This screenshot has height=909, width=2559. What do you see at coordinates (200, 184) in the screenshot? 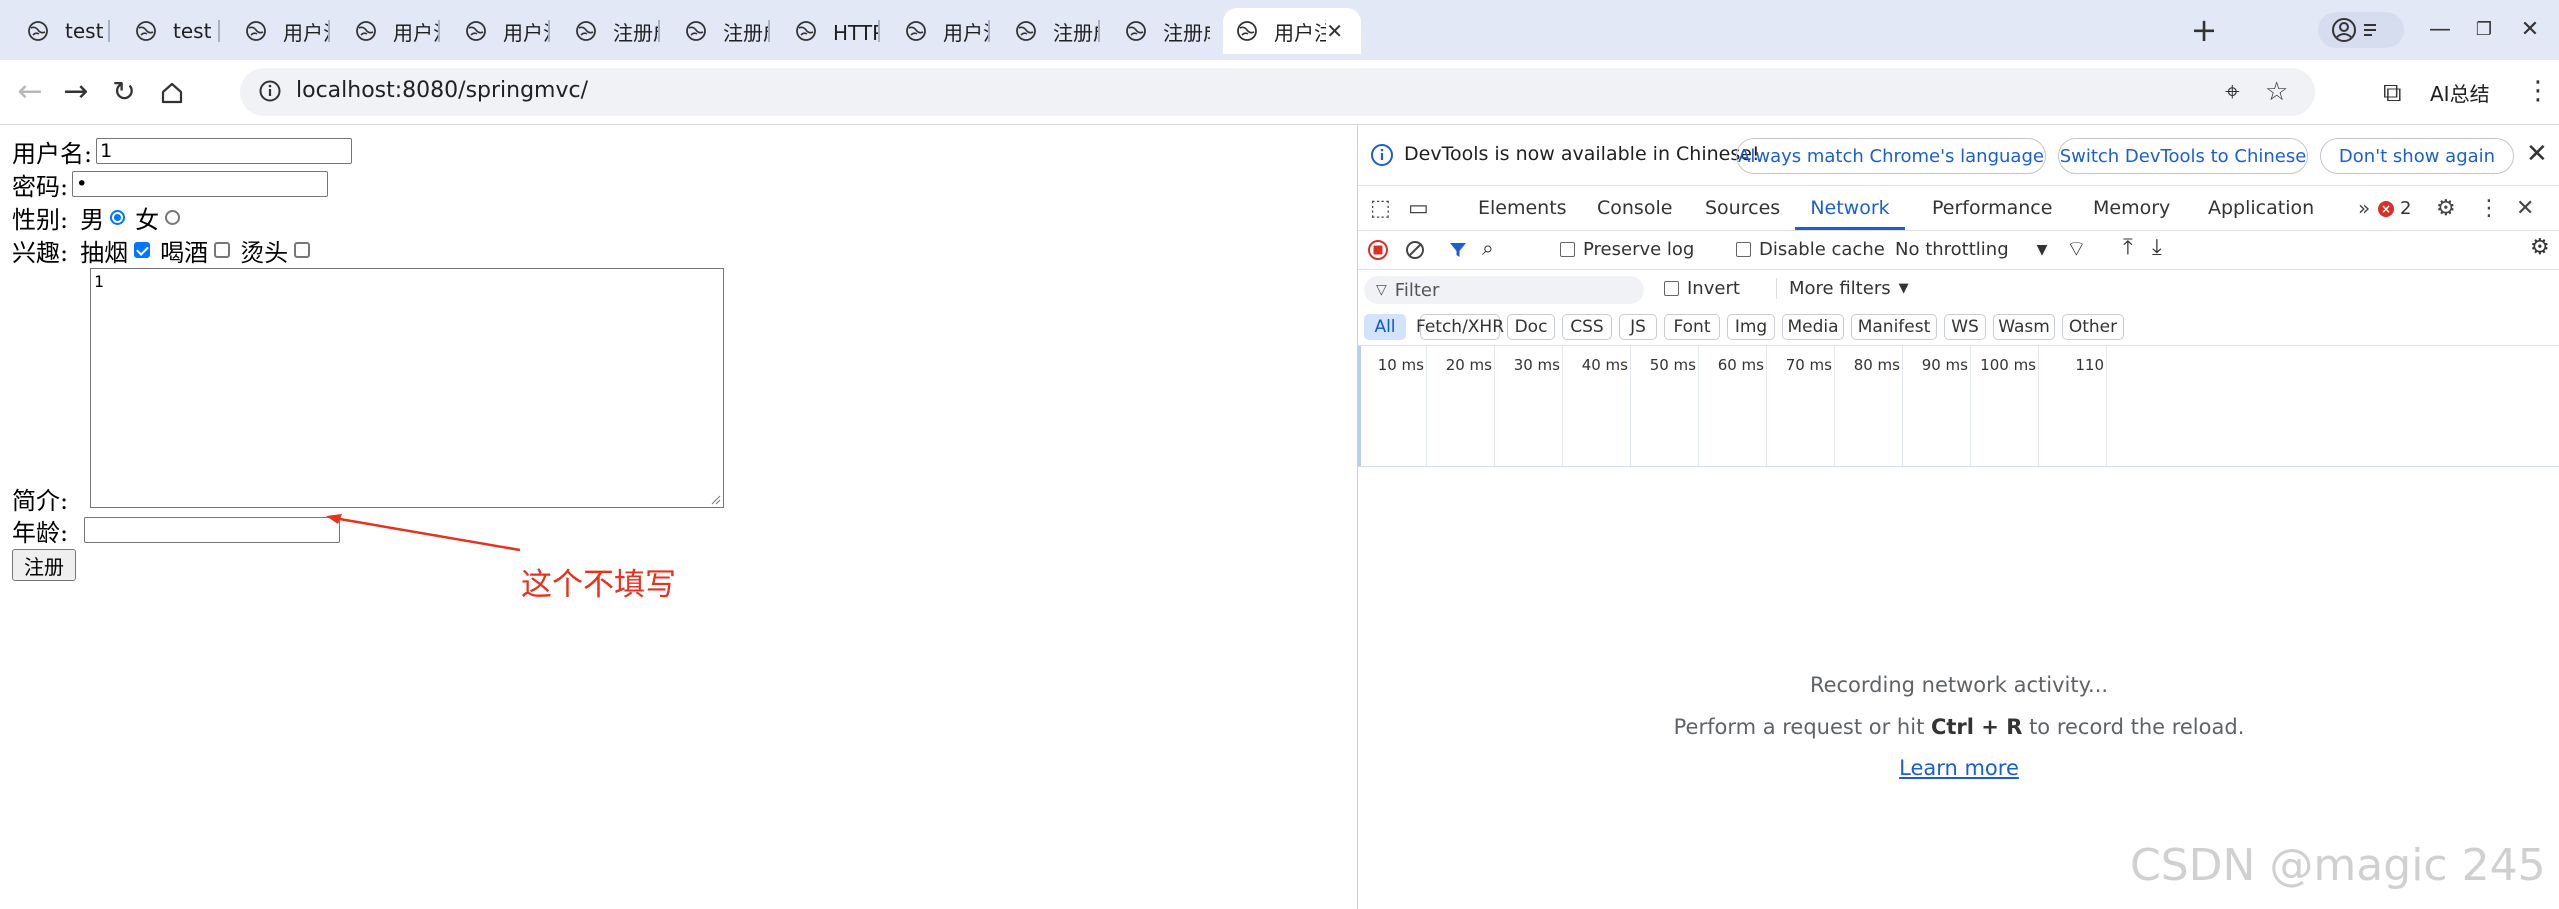
I see `password-input` at bounding box center [200, 184].